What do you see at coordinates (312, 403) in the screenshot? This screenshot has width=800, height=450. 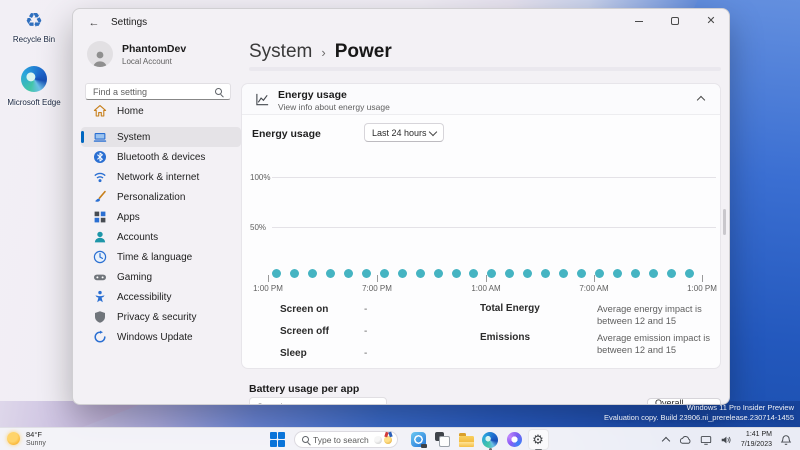 I see `app-search-input` at bounding box center [312, 403].